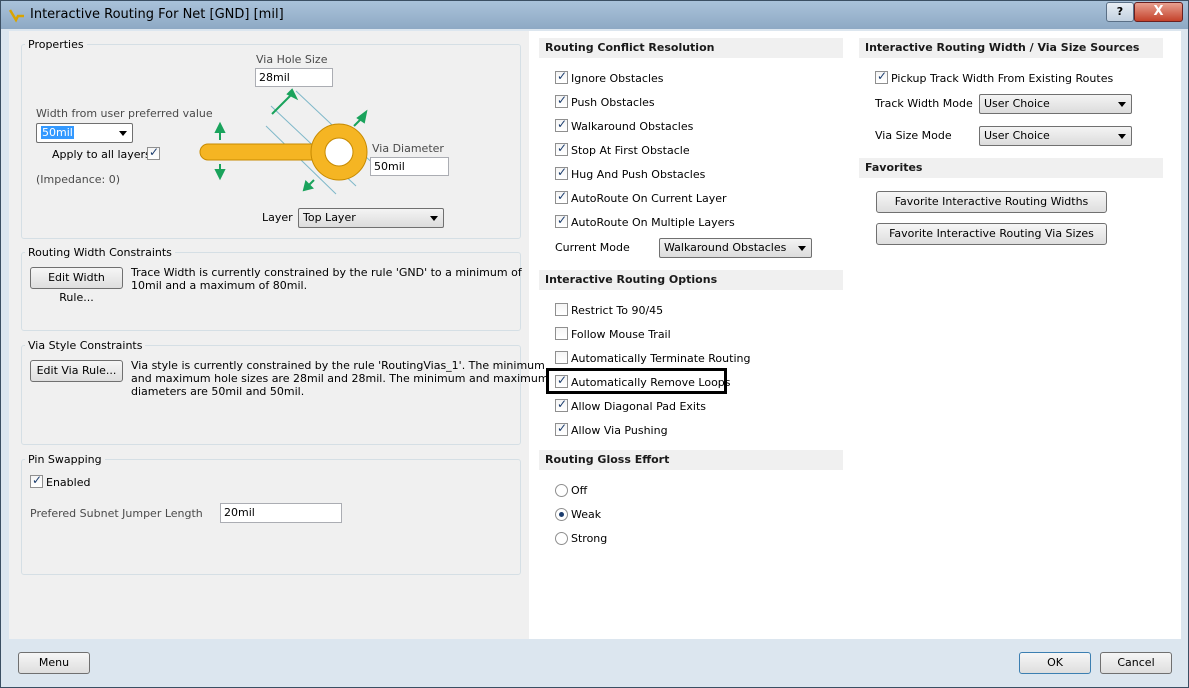 The width and height of the screenshot is (1189, 688). What do you see at coordinates (561, 514) in the screenshot?
I see `gloss-radio-weak` at bounding box center [561, 514].